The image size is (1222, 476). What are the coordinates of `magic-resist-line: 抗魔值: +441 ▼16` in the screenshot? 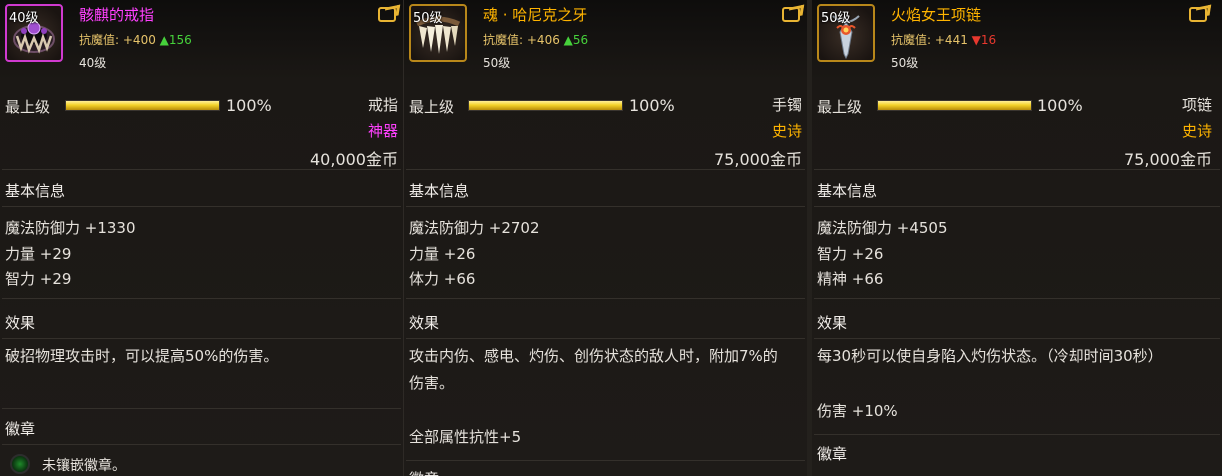 It's located at (943, 39).